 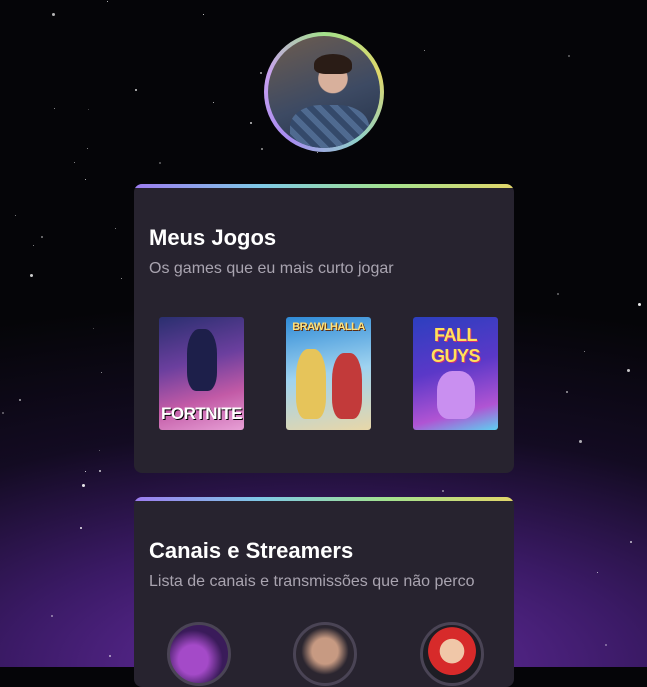 I want to click on game-cover-label: FALL GUYS, so click(x=455, y=345).